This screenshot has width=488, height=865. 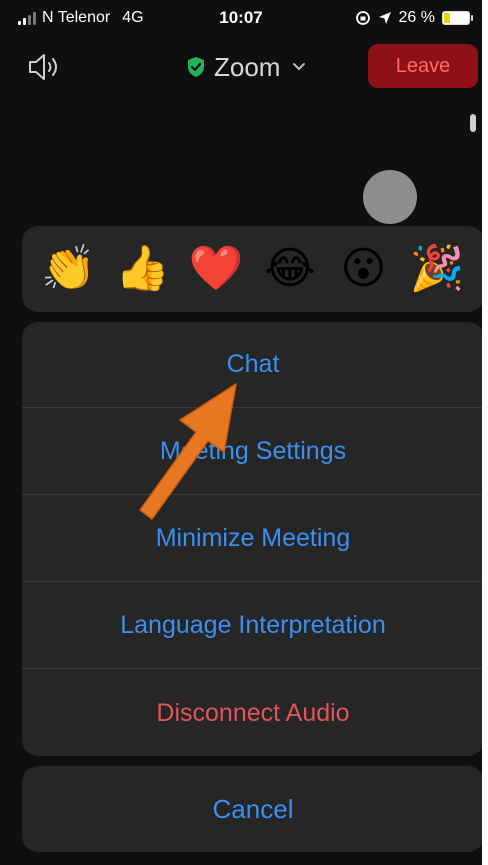 What do you see at coordinates (241, 18) in the screenshot?
I see `status-bar: N Telenor 4G 10:07 26 %` at bounding box center [241, 18].